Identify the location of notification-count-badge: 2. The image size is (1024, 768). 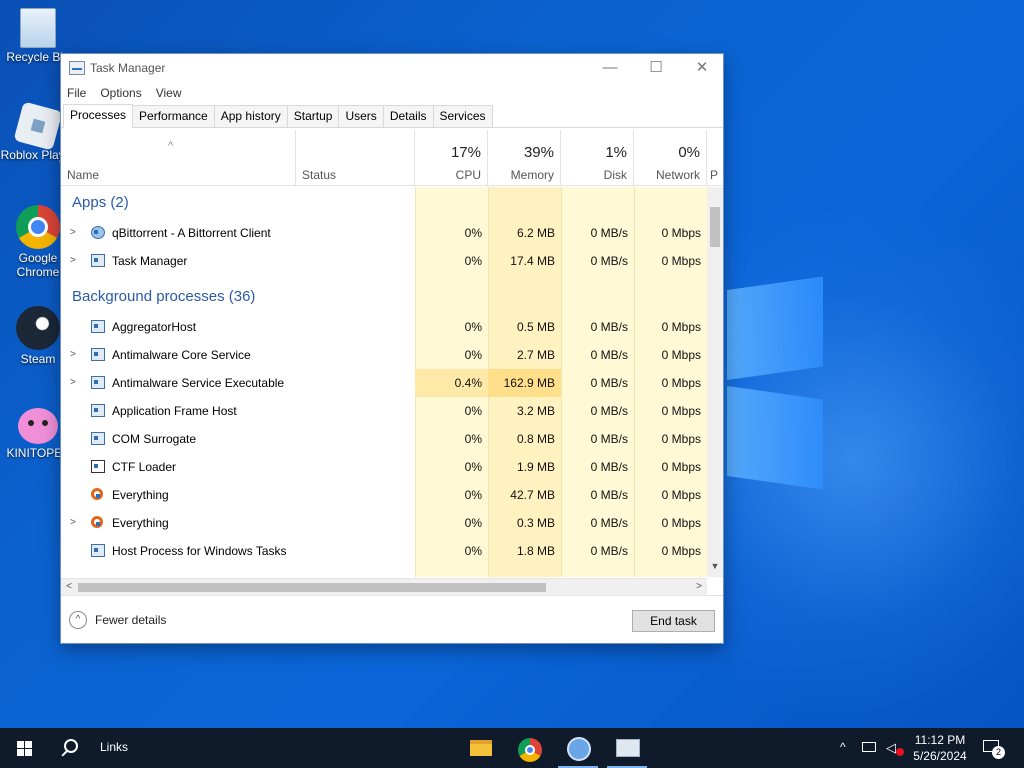
(998, 752).